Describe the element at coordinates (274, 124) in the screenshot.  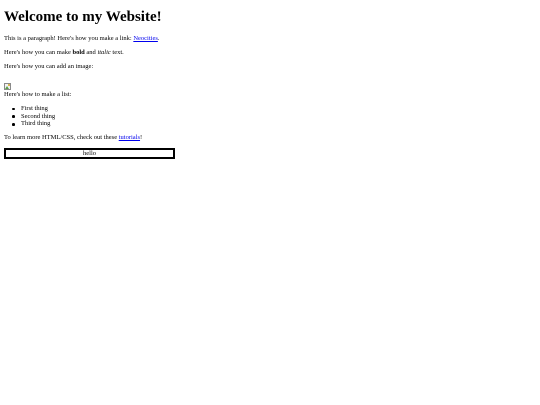
I see `list-item: Third thing` at that location.